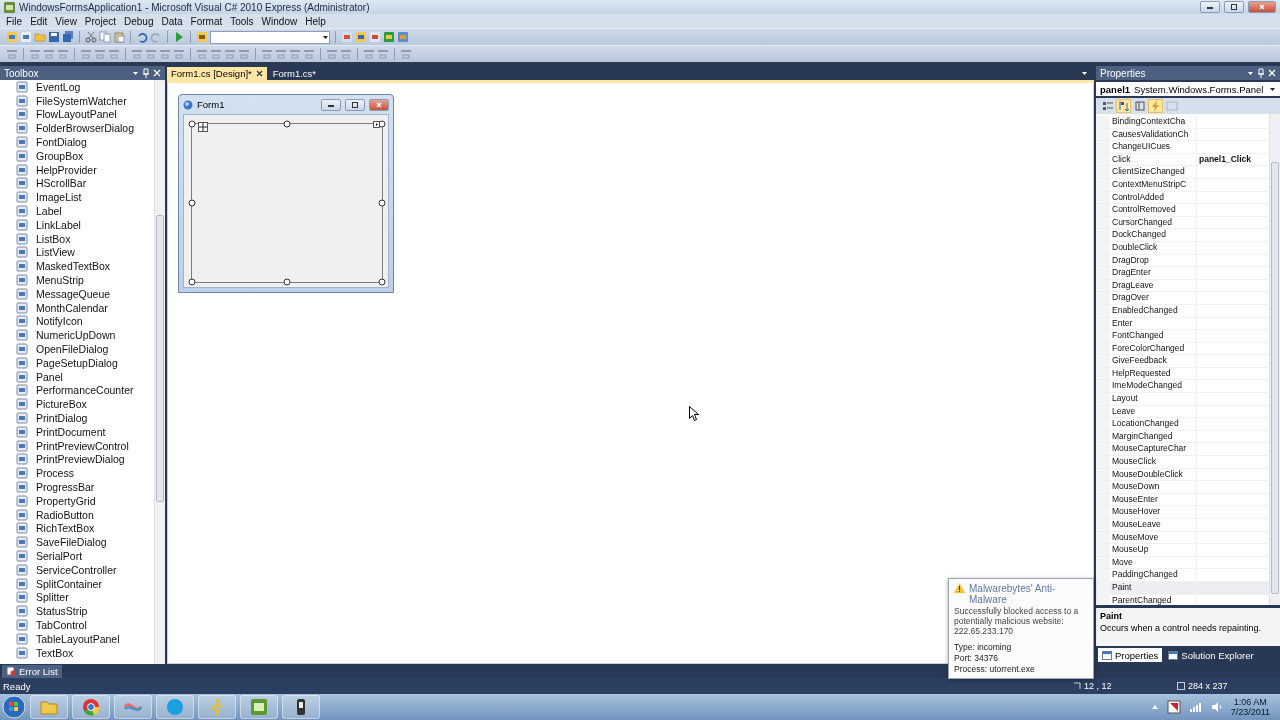 The image size is (1280, 720). I want to click on configuration-combo, so click(270, 37).